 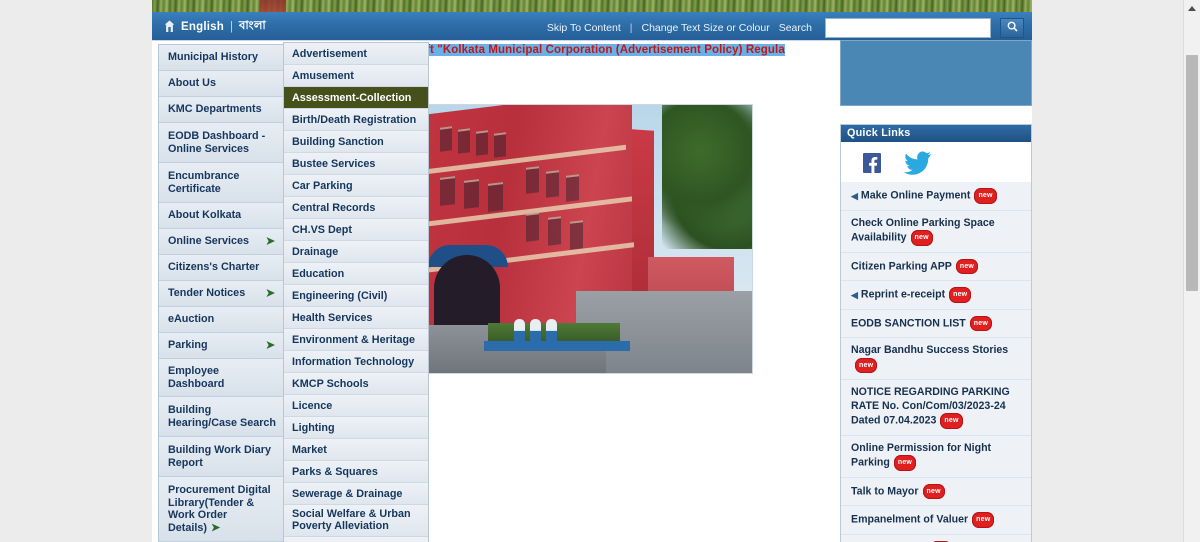 I want to click on flyout-item-label: Parks & Squares, so click(x=335, y=471).